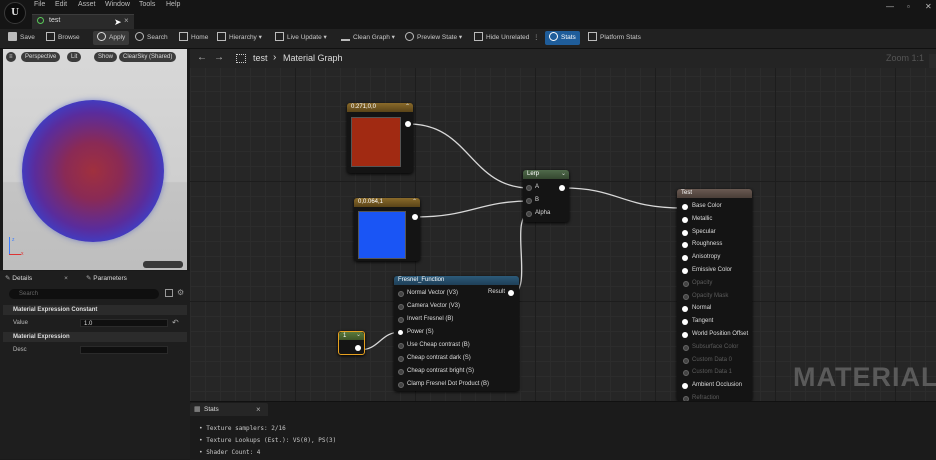 This screenshot has height=460, width=936. Describe the element at coordinates (529, 214) in the screenshot. I see `input-pin-alpha` at that location.